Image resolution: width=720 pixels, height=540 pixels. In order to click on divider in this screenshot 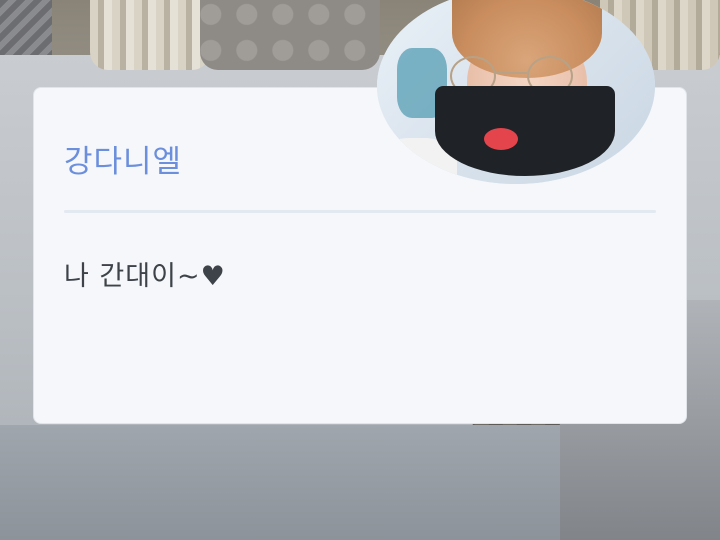, I will do `click(360, 211)`.